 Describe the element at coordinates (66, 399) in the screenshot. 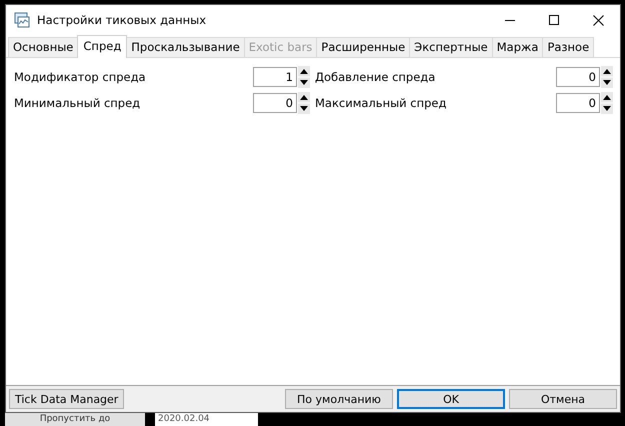

I see `dialog-button: Tick Data Manager` at that location.